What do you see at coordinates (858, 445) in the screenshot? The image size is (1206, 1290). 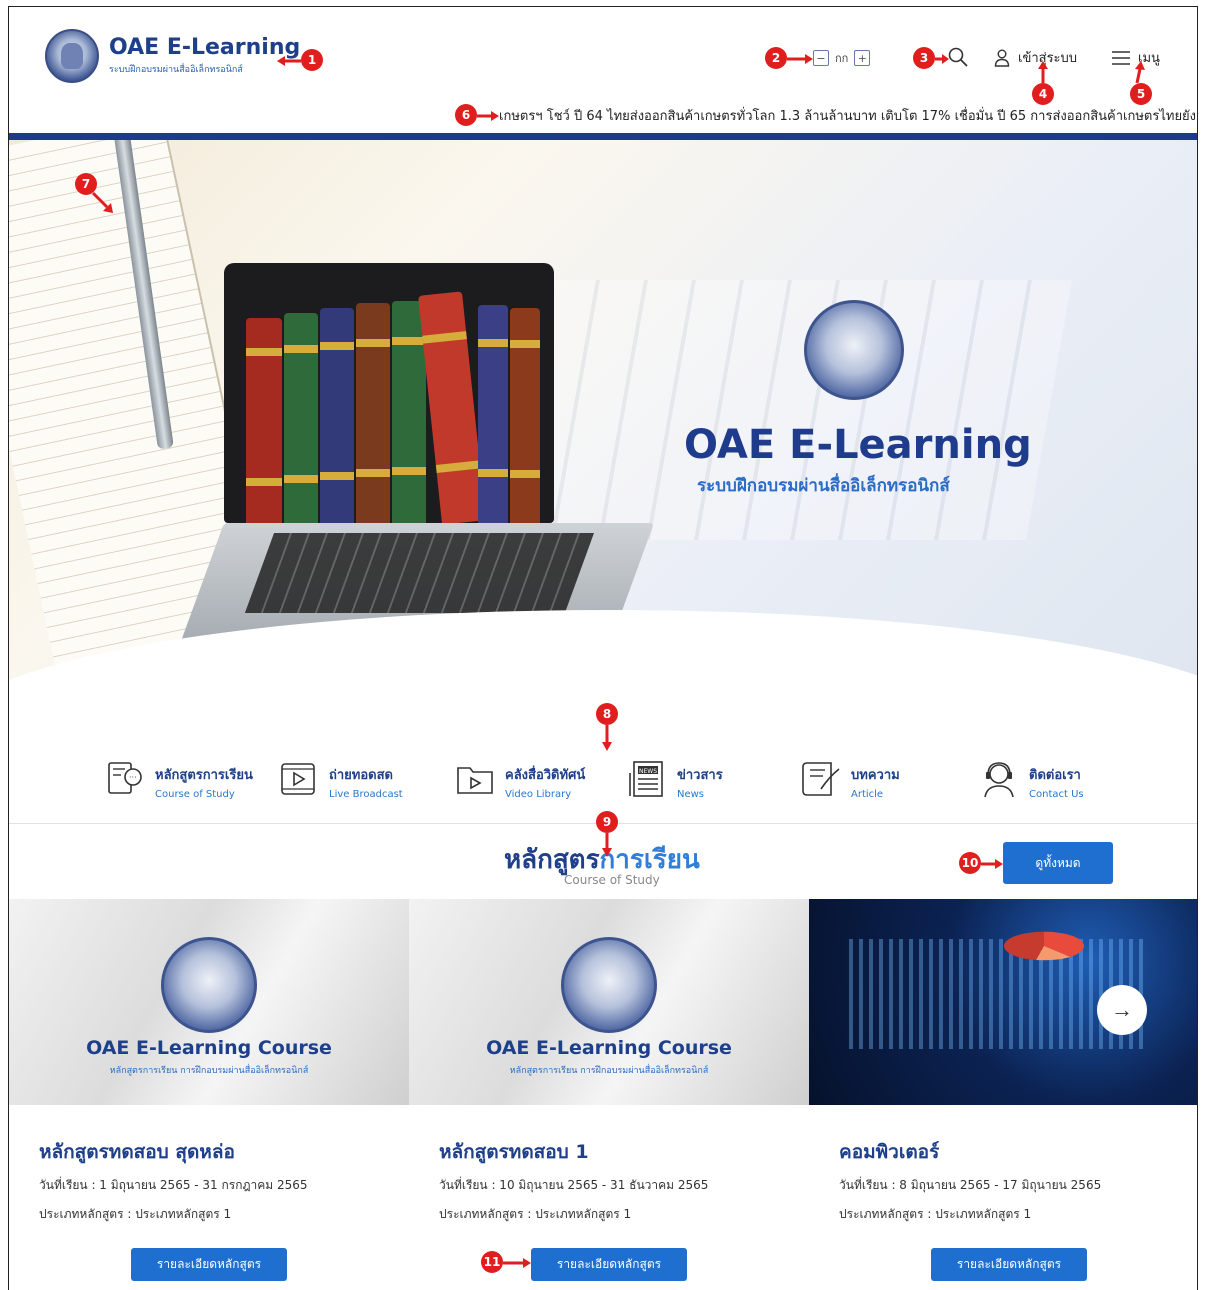 I see `hero-title: OAE E-Learning` at bounding box center [858, 445].